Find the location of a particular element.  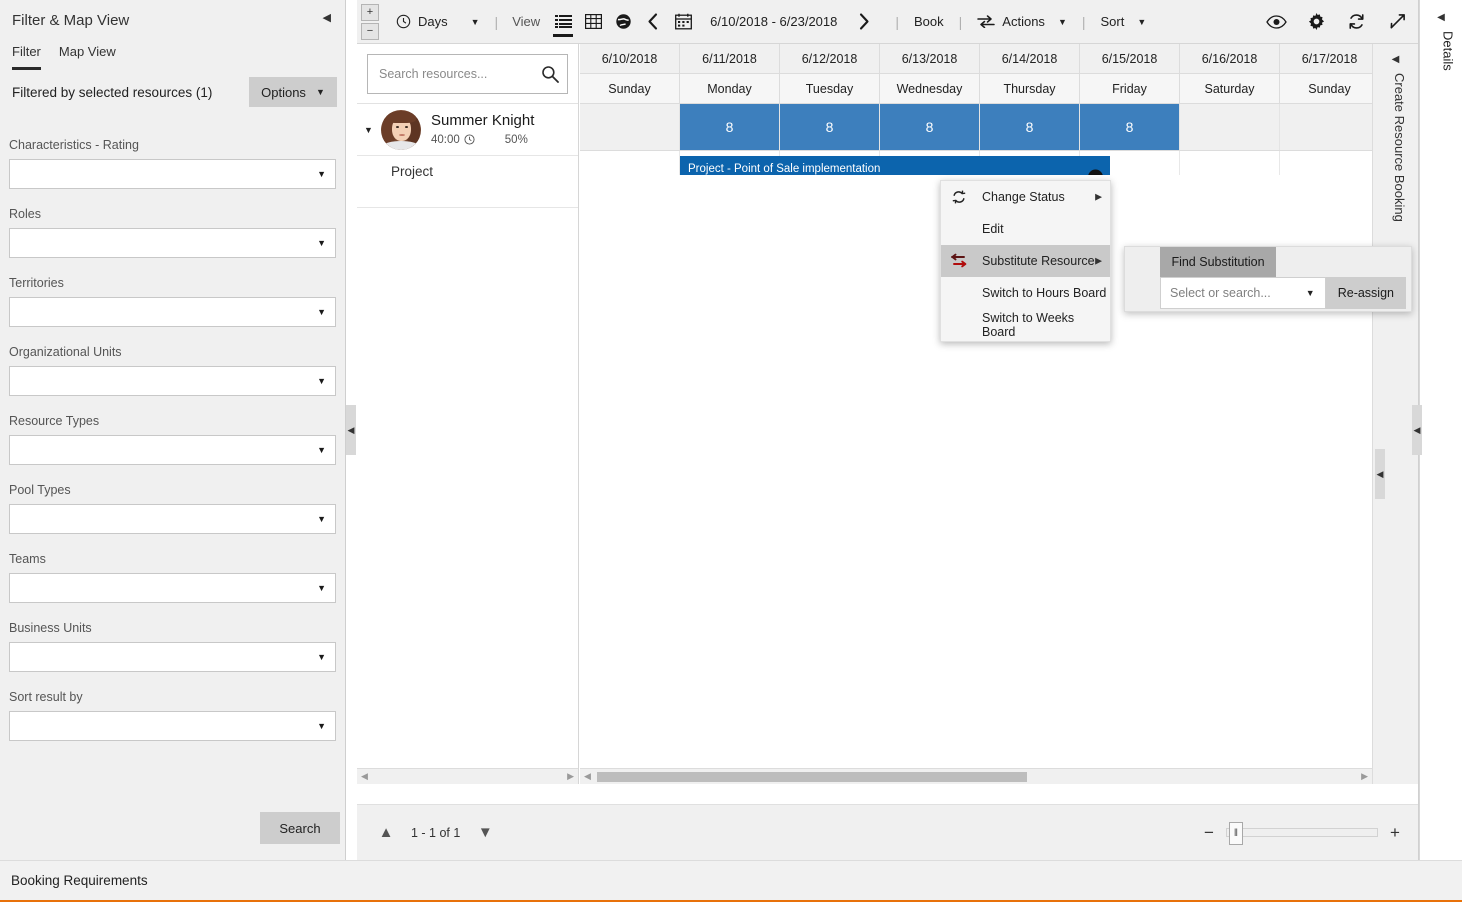

chevron-right-icon: ▶ is located at coordinates (1098, 196).